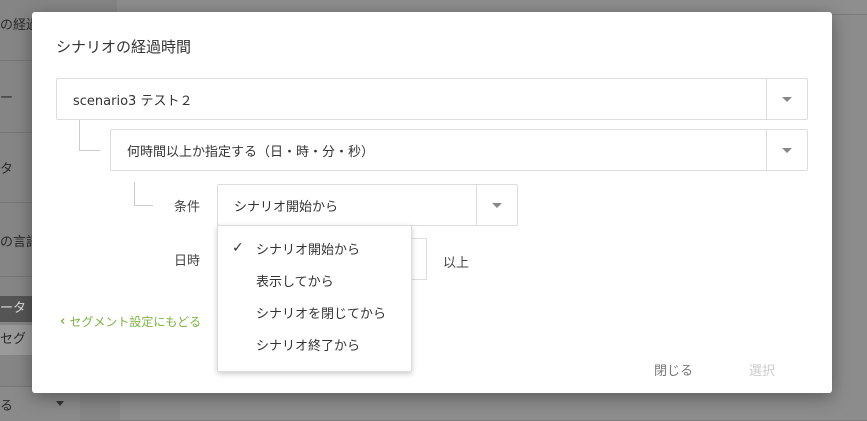  I want to click on condition-label: 条件, so click(187, 207).